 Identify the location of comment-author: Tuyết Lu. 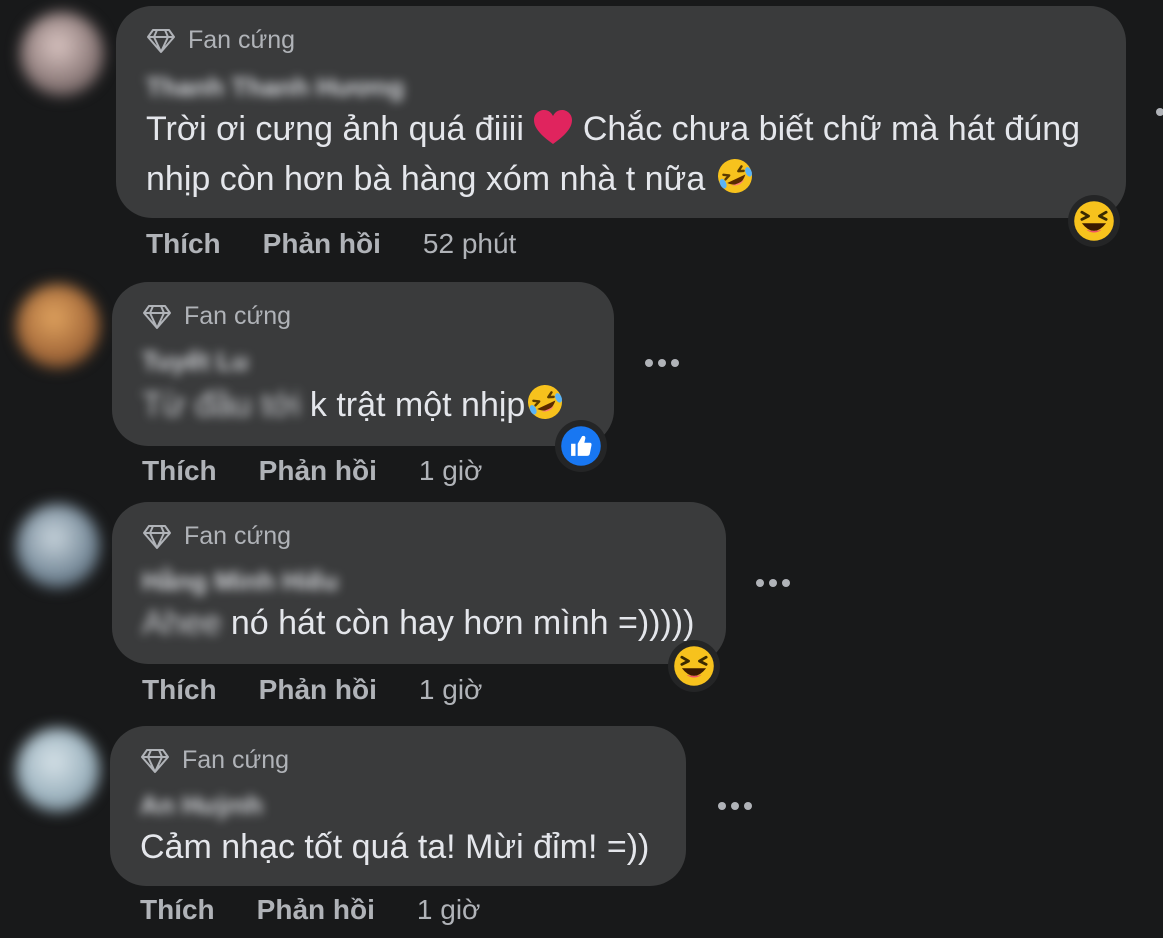
(195, 361).